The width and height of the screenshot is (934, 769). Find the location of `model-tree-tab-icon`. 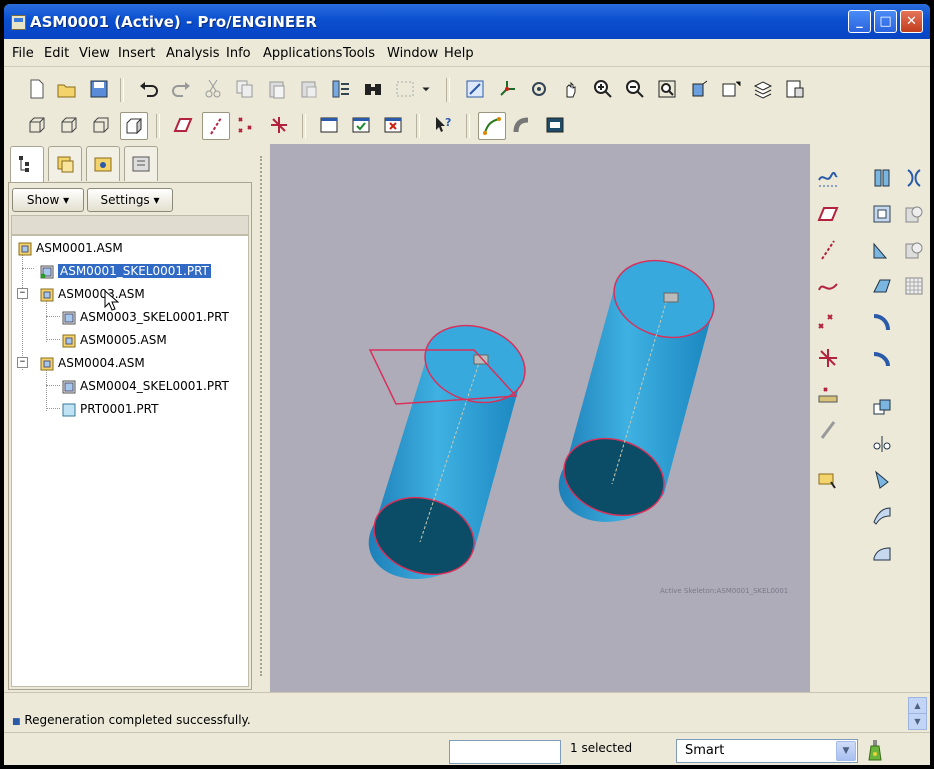

model-tree-tab-icon is located at coordinates (27, 164).